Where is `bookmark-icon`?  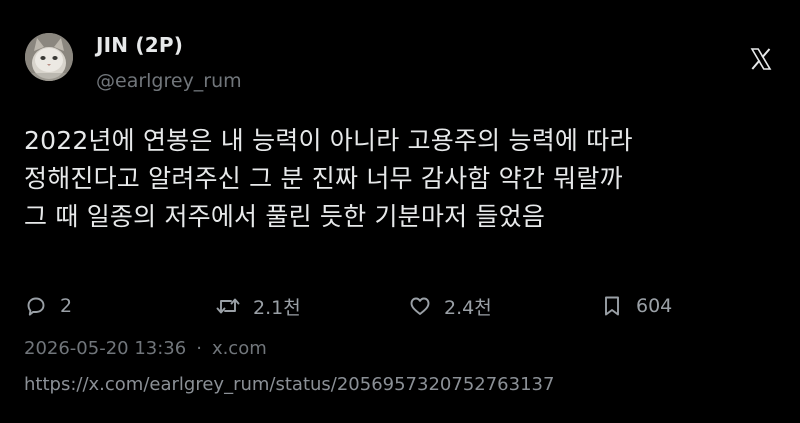
bookmark-icon is located at coordinates (612, 306).